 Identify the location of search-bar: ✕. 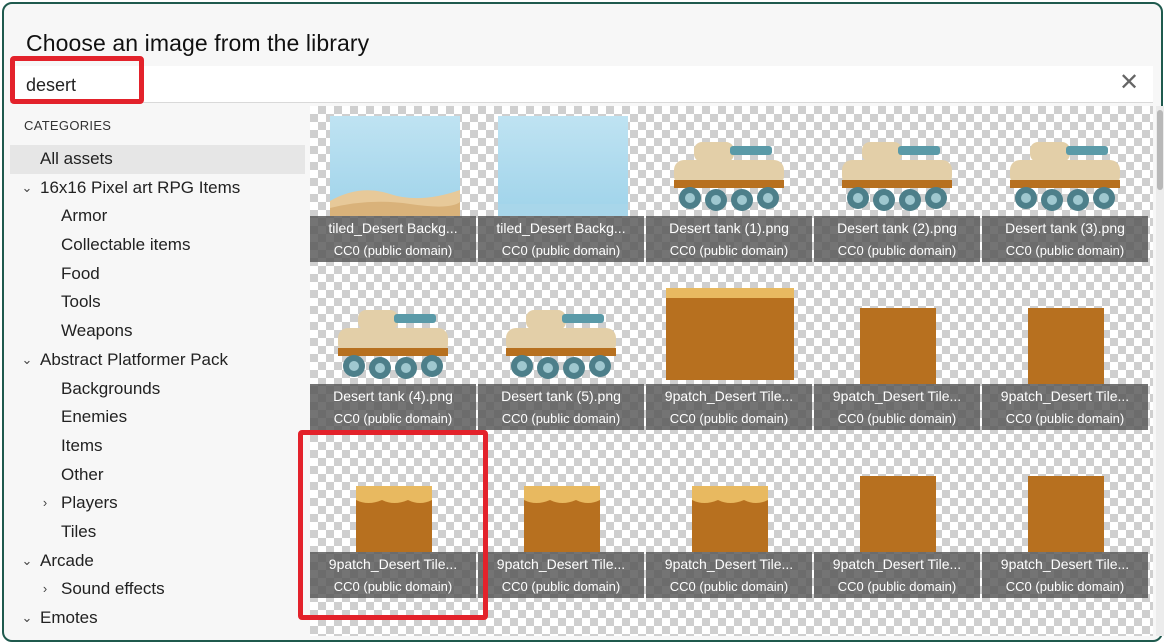
(581, 84).